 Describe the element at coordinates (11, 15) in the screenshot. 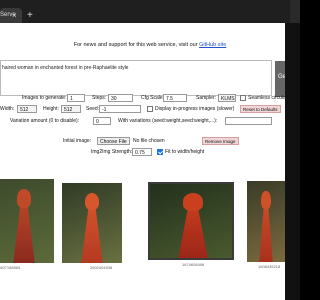

I see `browser-tab: Serve` at that location.